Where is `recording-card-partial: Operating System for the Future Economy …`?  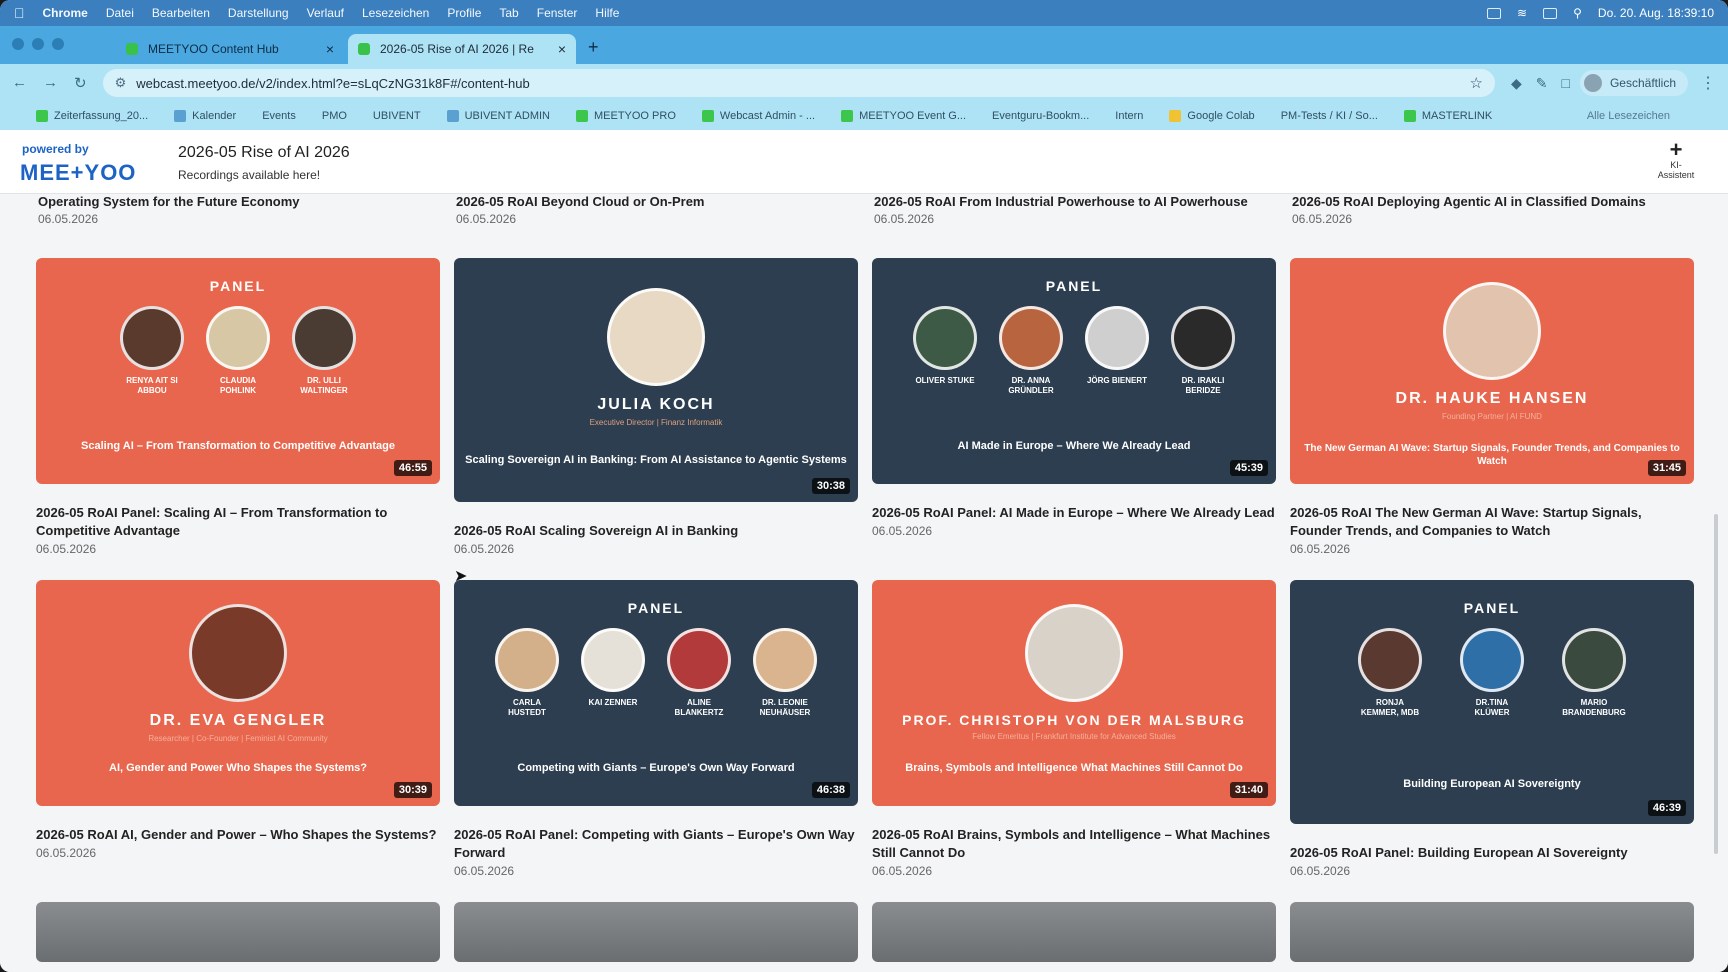
recording-card-partial: Operating System for the Future Economy … is located at coordinates (240, 210).